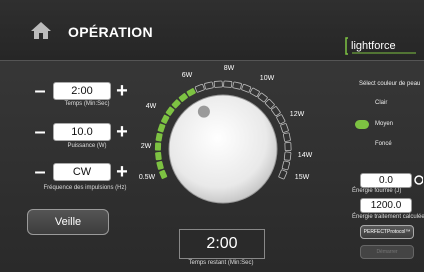 This screenshot has width=424, height=272. I want to click on energy-total-caption: Énergie traitement calculée (J), so click(388, 217).